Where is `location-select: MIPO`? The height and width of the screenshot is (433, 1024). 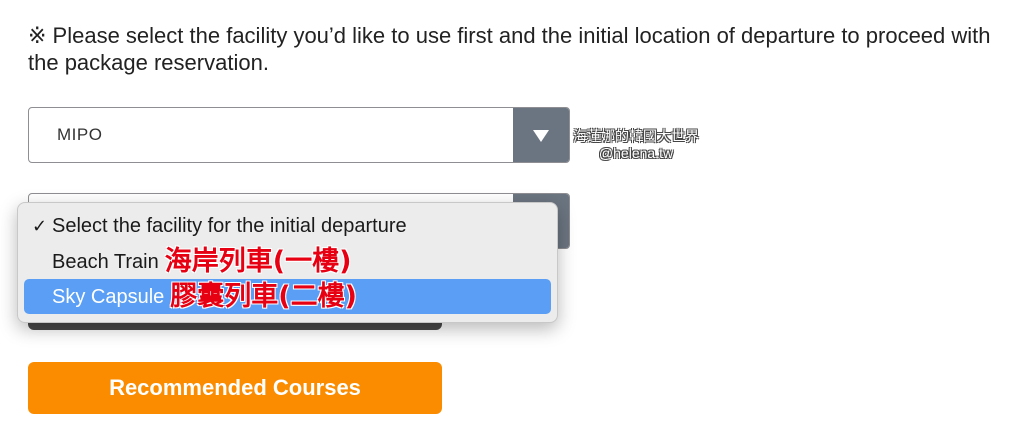 location-select: MIPO is located at coordinates (299, 135).